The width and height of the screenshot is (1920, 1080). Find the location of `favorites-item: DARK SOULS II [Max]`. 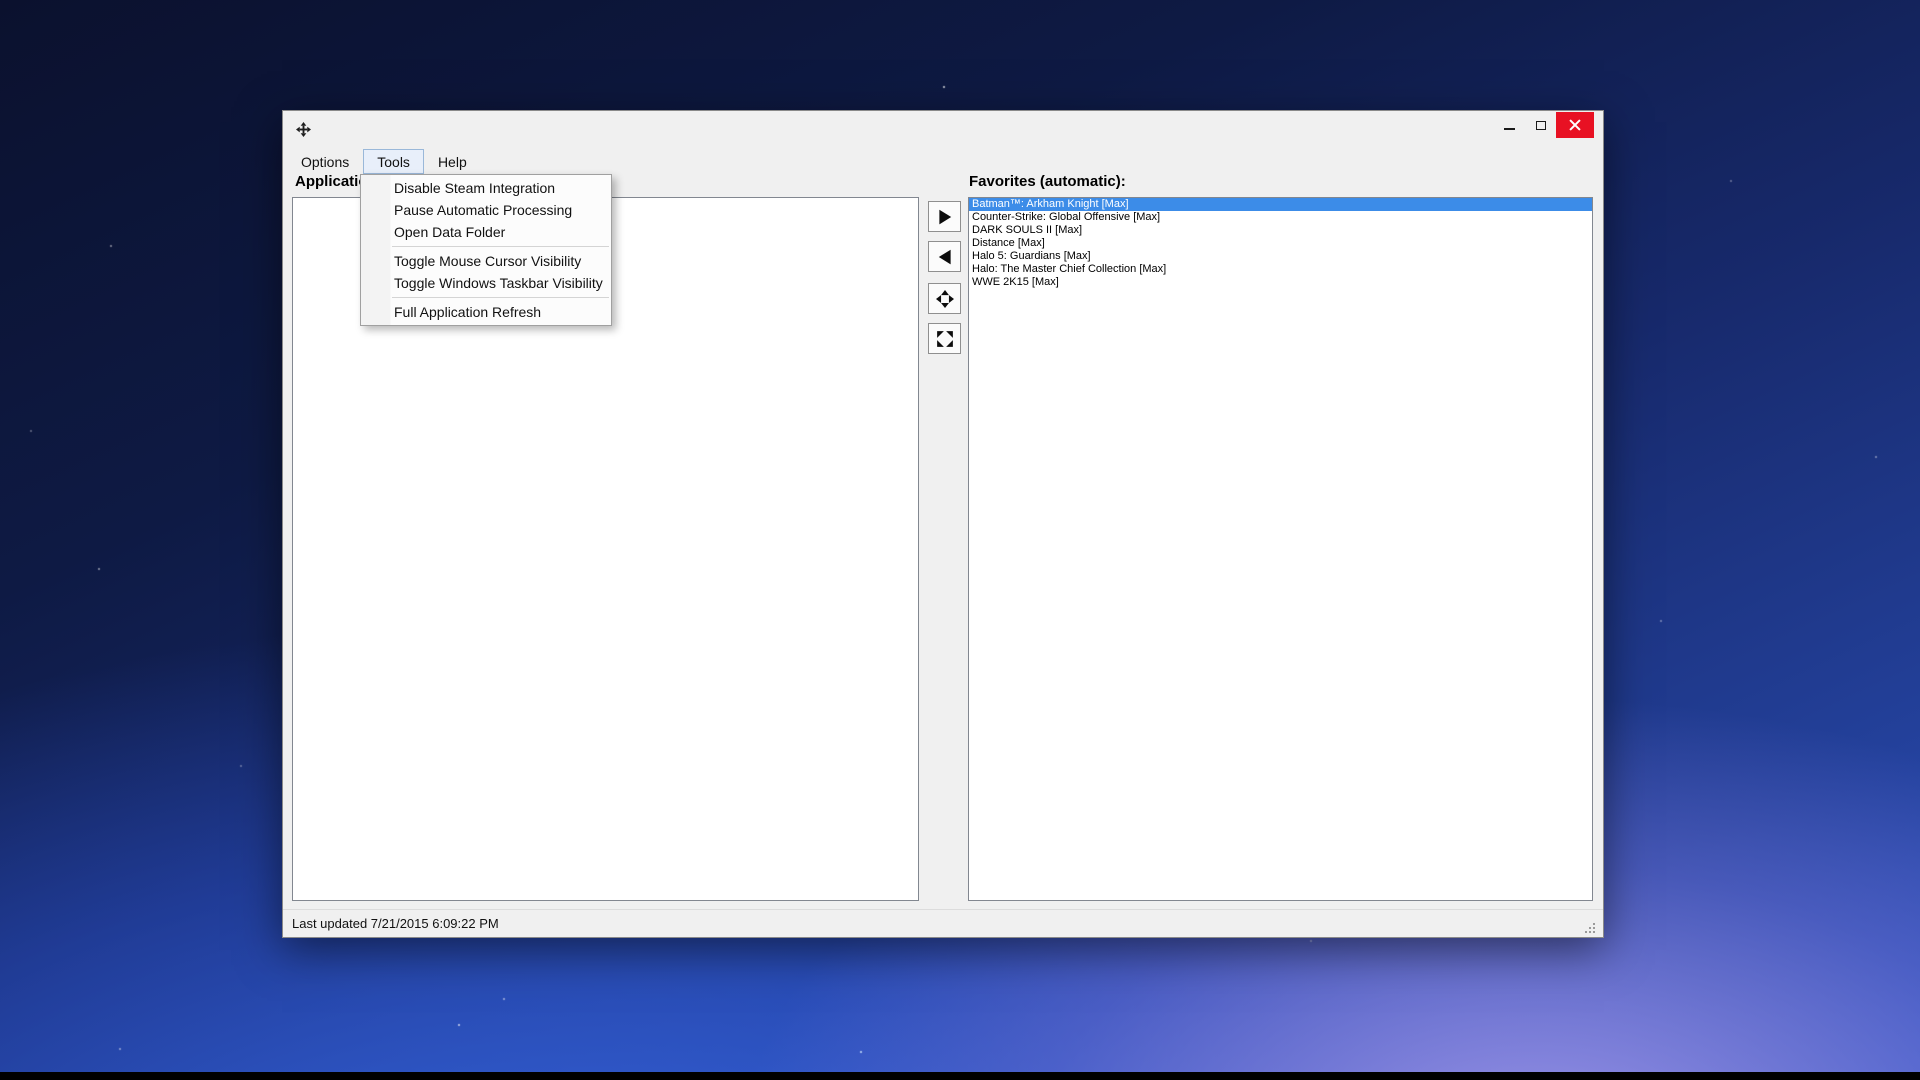

favorites-item: DARK SOULS II [Max] is located at coordinates (1280, 230).